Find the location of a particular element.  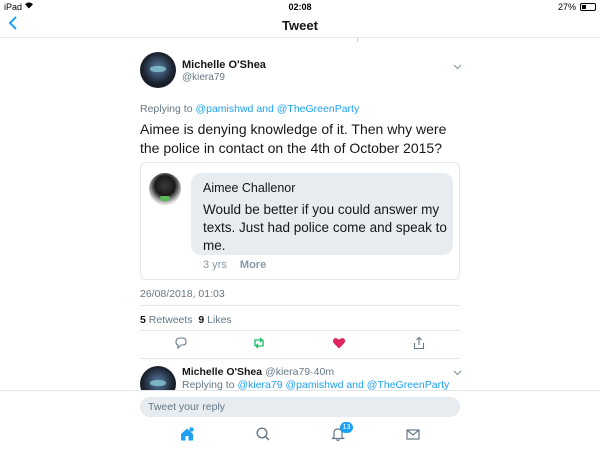

clock: 02:08 is located at coordinates (300, 7).